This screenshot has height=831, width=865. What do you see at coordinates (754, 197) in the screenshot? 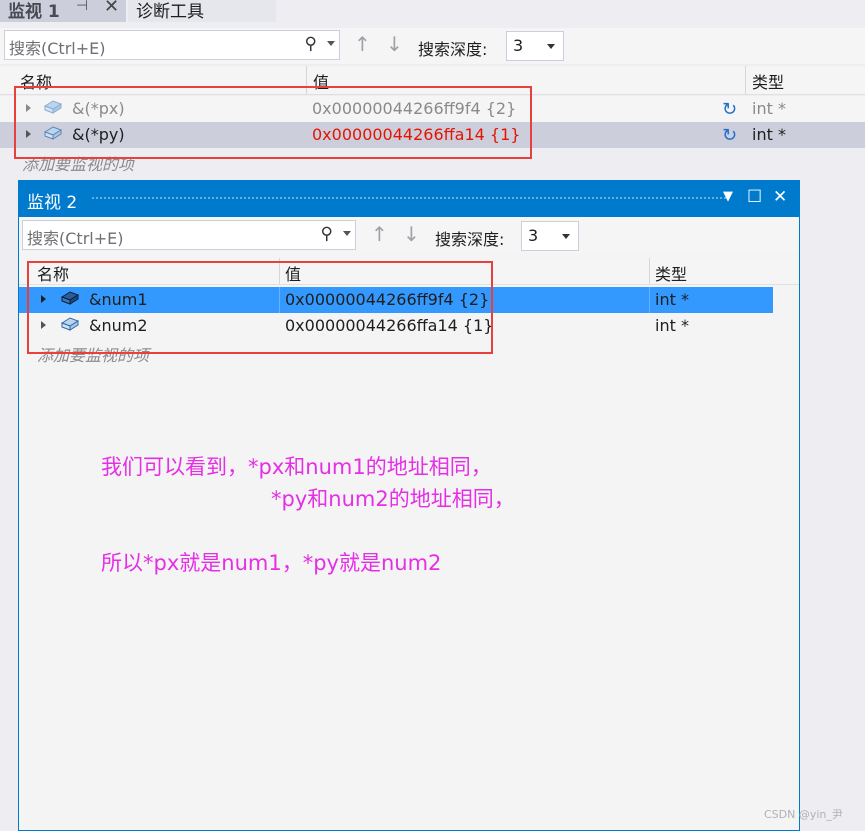
I see `maximize-icon: ☐` at bounding box center [754, 197].